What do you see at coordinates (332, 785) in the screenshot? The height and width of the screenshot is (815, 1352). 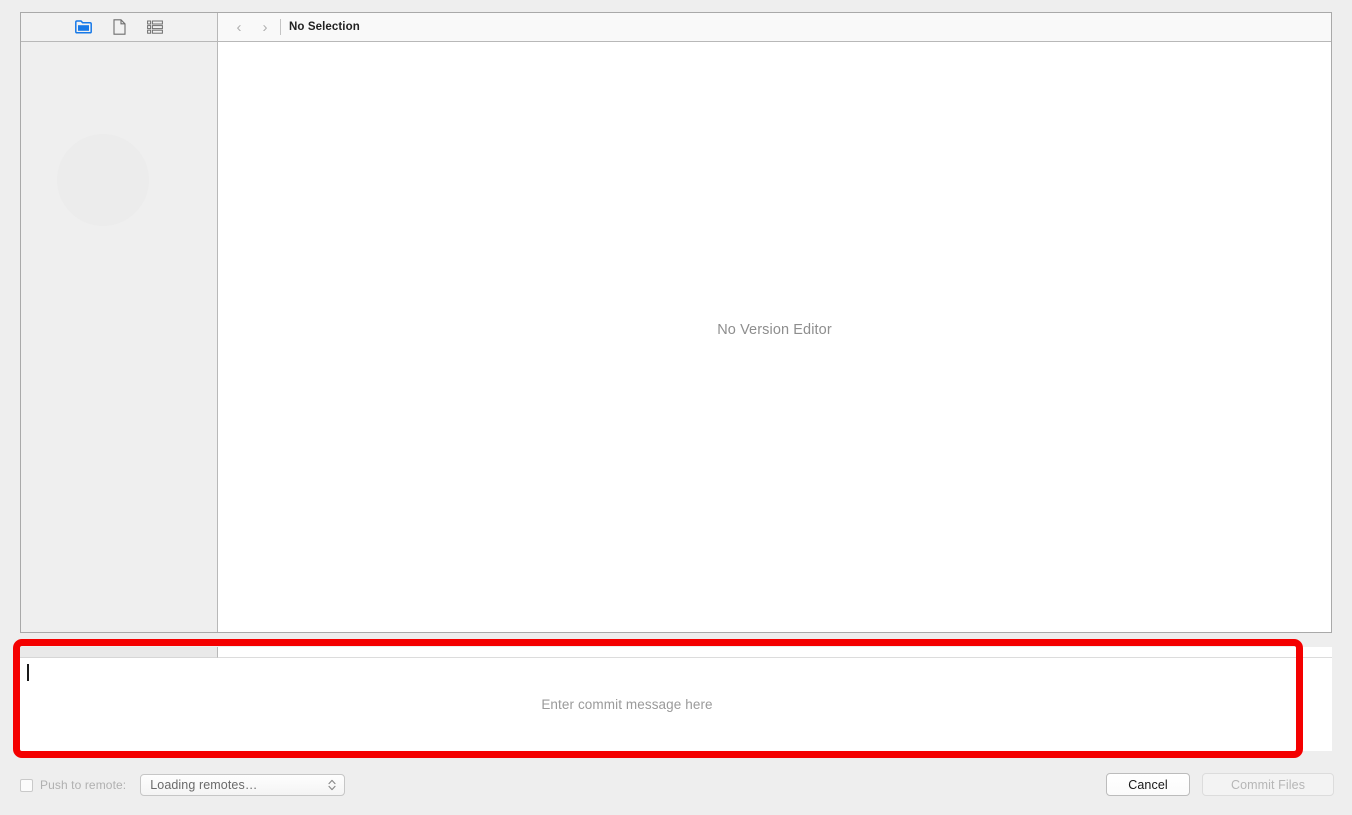 I see `chevron-updown-icon` at bounding box center [332, 785].